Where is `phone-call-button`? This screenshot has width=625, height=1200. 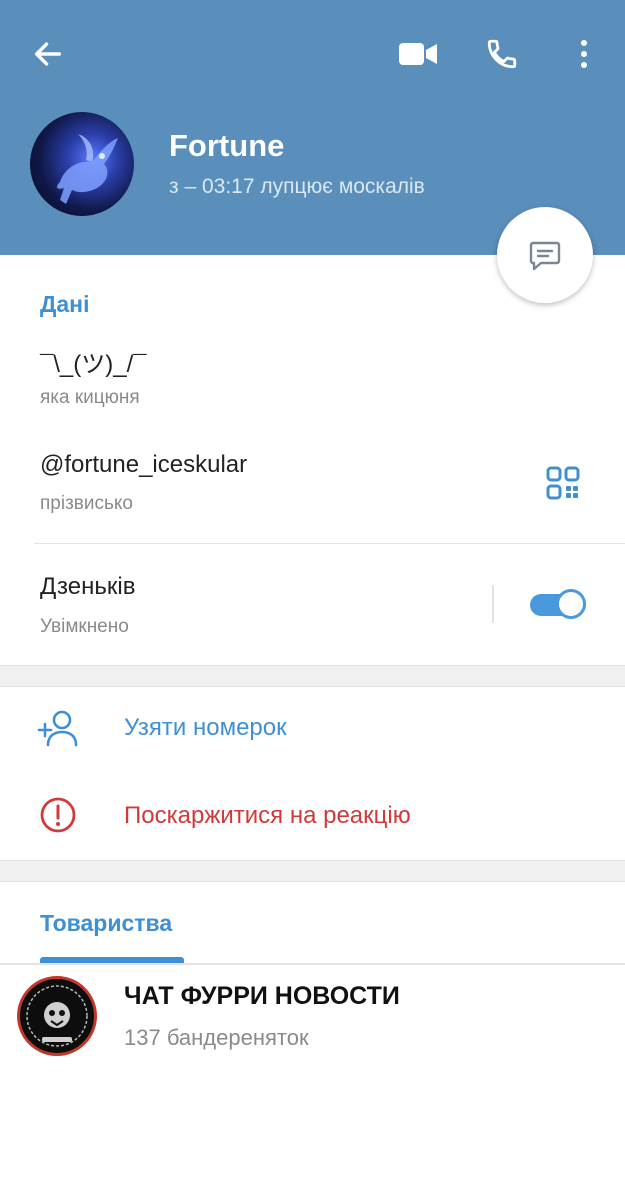
phone-call-button is located at coordinates (502, 54).